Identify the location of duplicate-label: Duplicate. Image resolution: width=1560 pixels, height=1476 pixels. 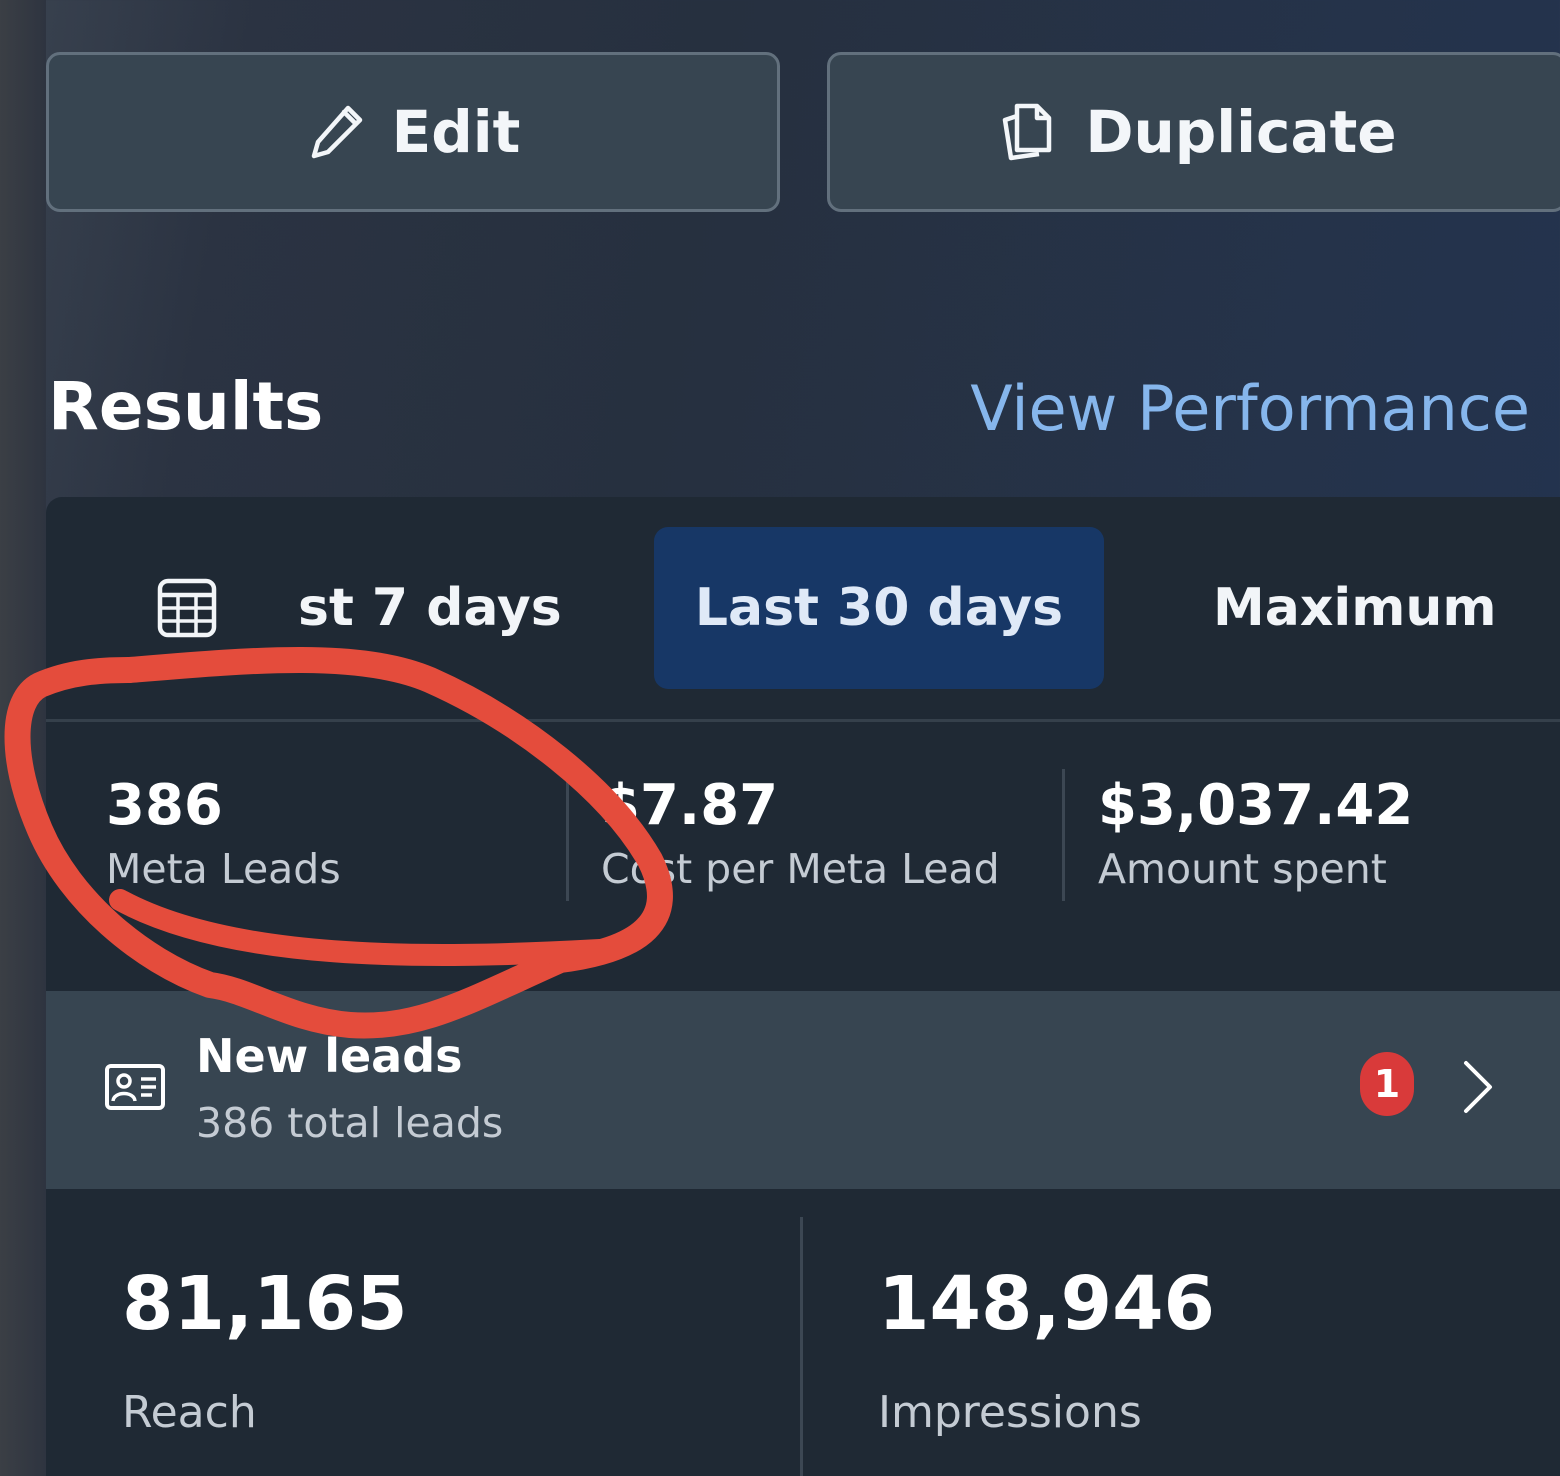
(1241, 132).